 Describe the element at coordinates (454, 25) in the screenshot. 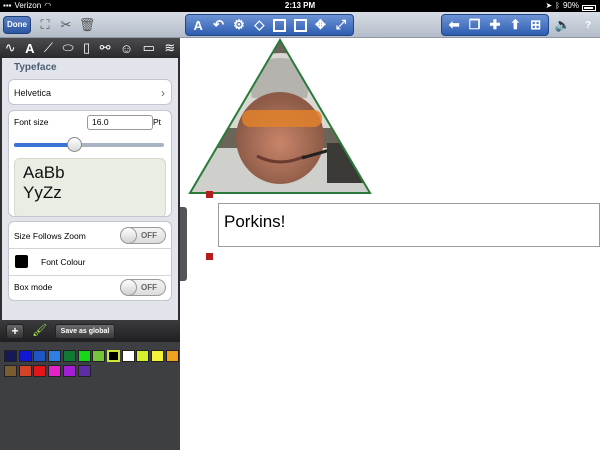

I see `back-arrow-icon: ⬅` at that location.